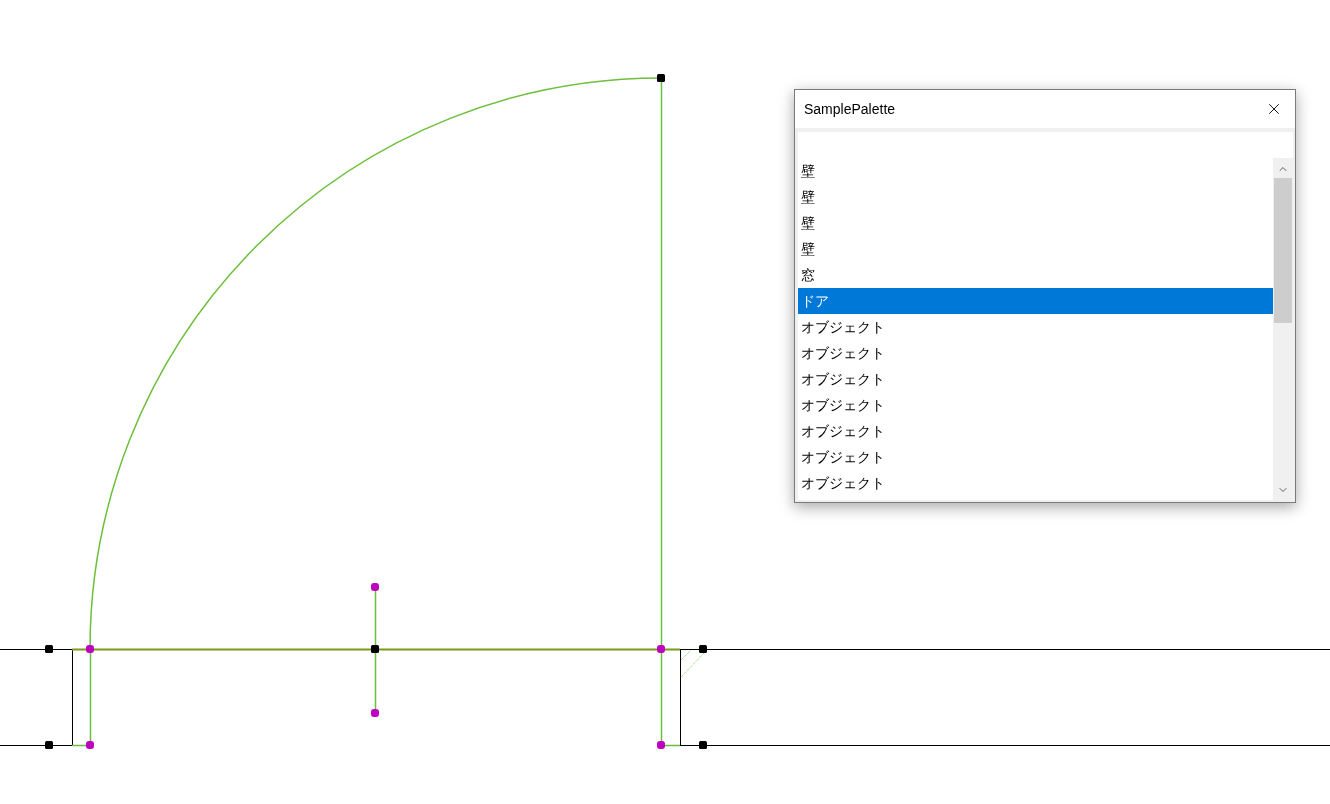  I want to click on scrollbar, so click(1283, 329).